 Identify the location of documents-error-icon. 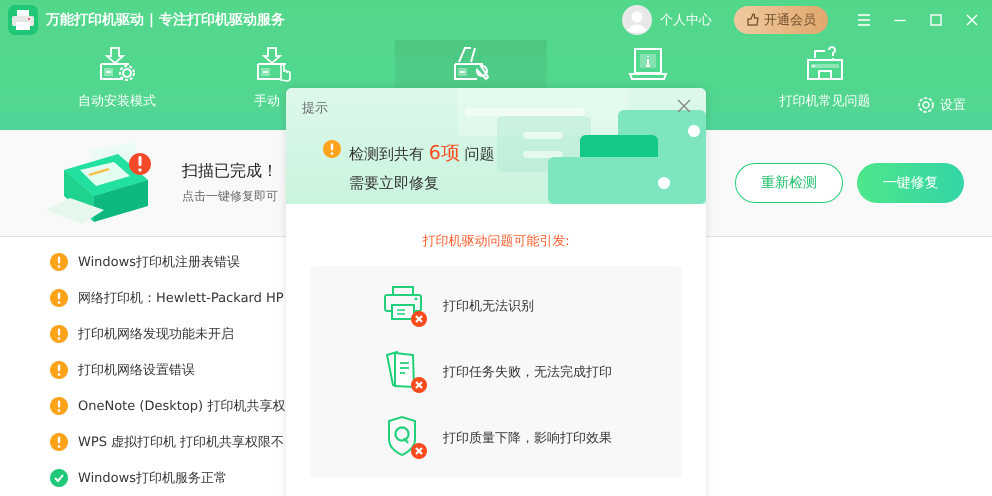
(406, 371).